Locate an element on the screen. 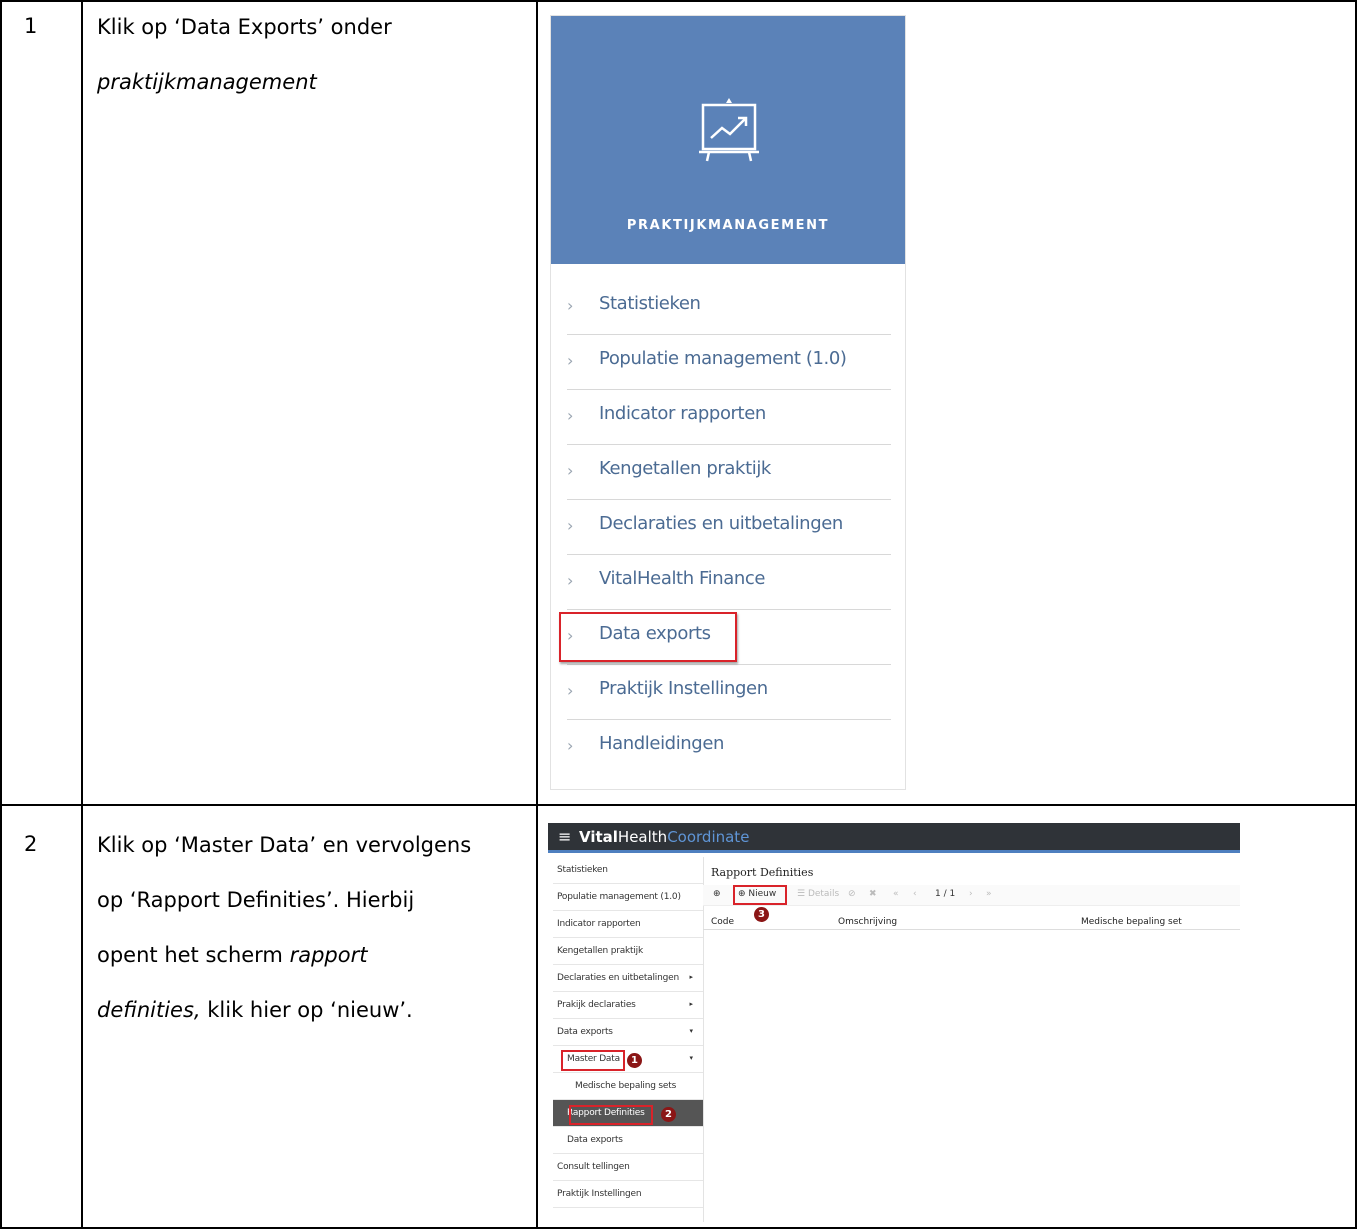 The image size is (1357, 1229). sidebar-item: Medische bepaling sets is located at coordinates (628, 1086).